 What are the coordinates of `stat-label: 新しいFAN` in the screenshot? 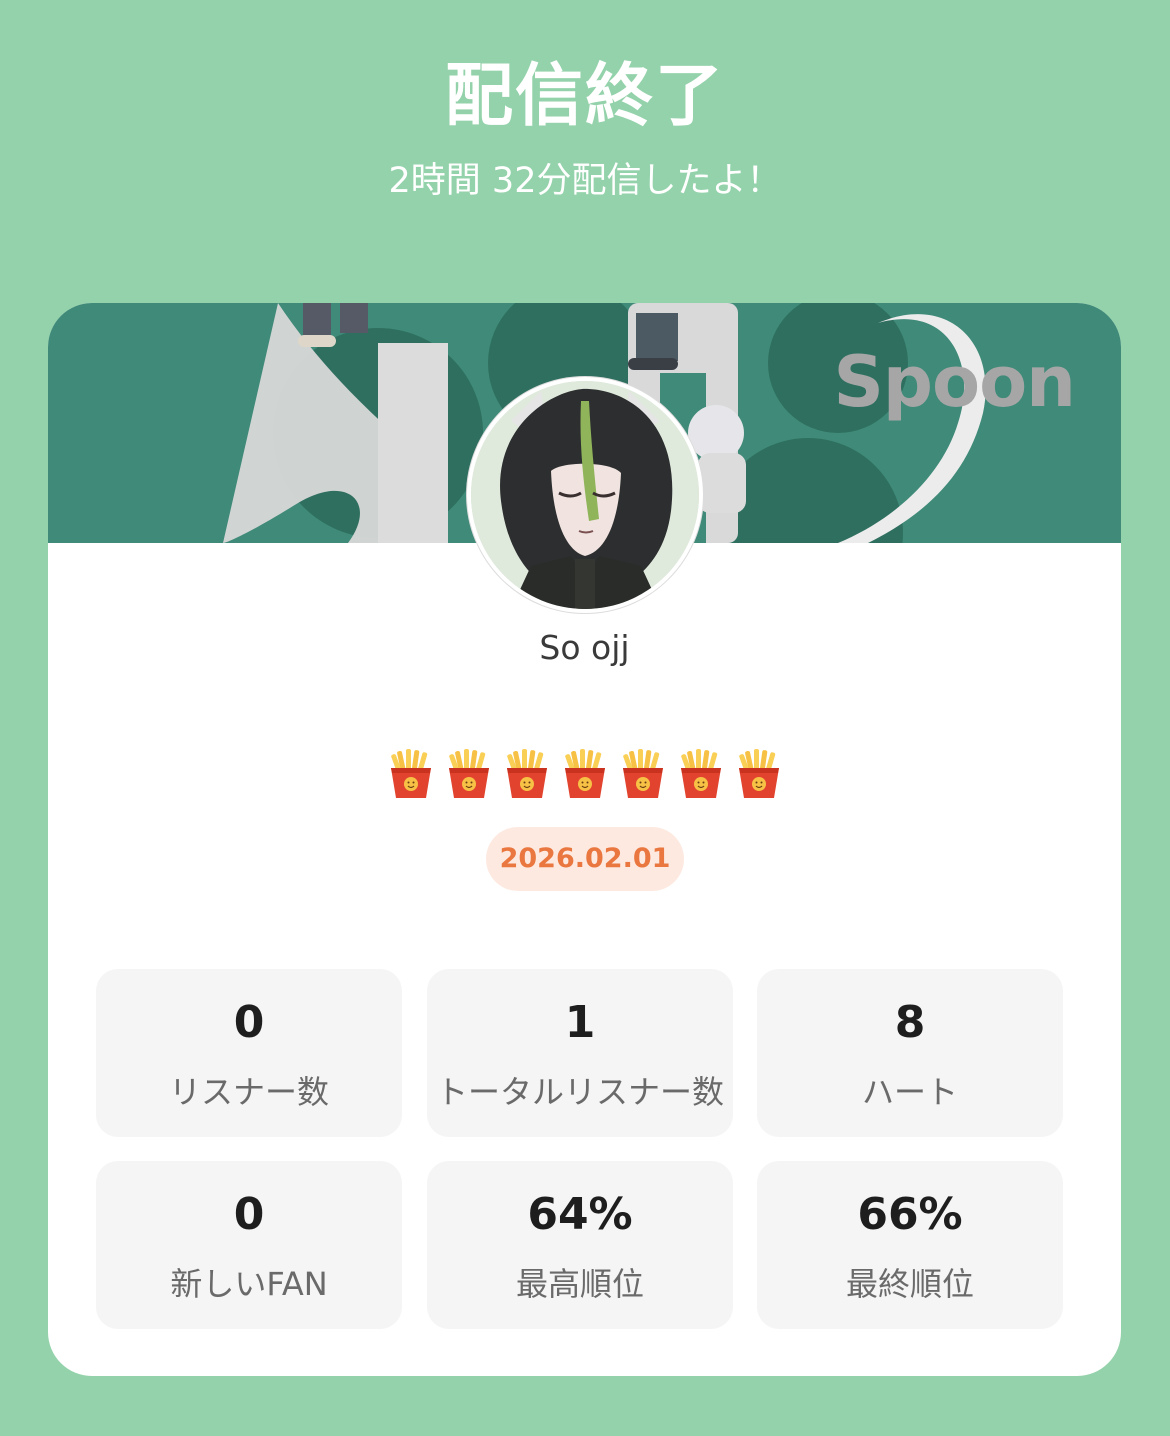 It's located at (249, 1284).